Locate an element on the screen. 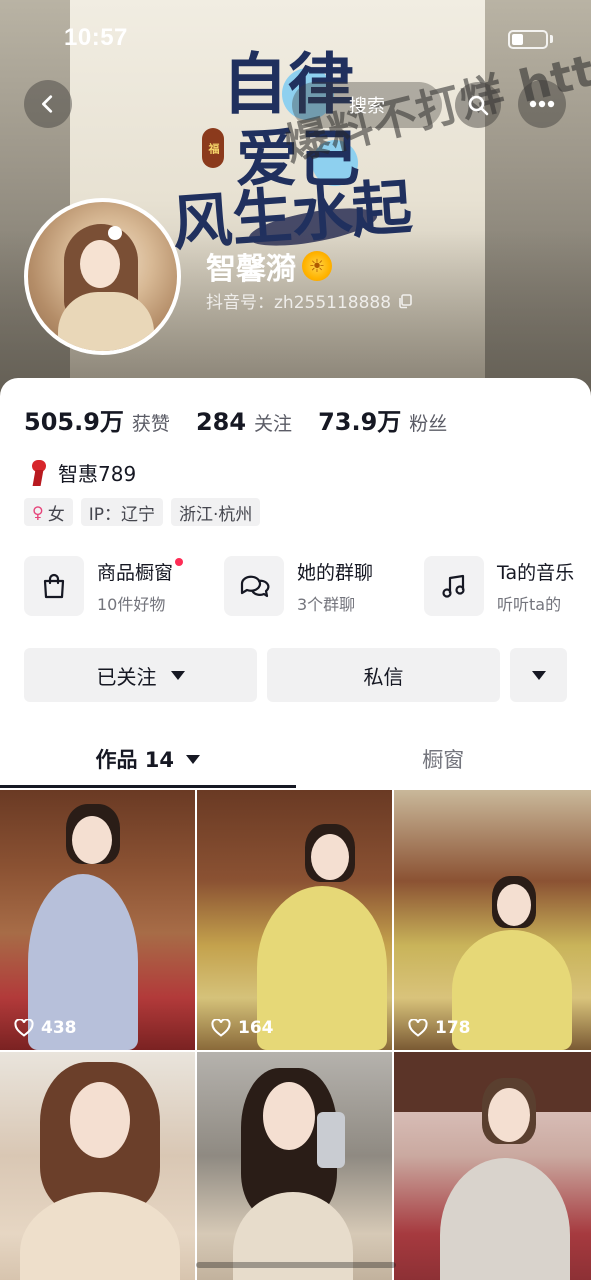 This screenshot has width=591, height=1280. work-likes-count: 438 is located at coordinates (59, 1028).